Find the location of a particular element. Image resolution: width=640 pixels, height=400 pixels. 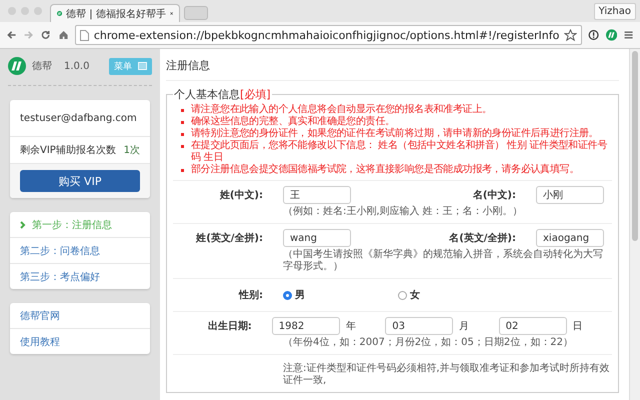

chevron-icon is located at coordinates (23, 224).